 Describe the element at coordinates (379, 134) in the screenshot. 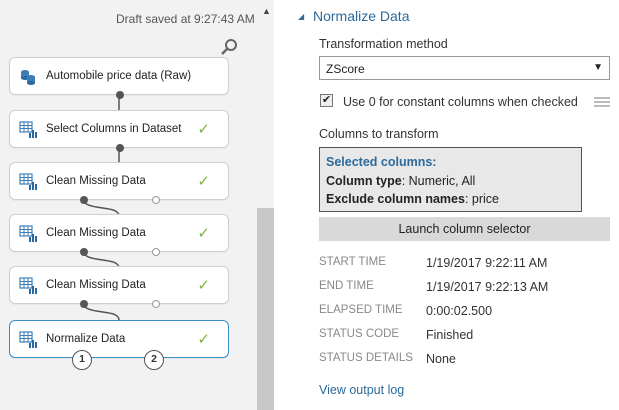

I see `columns-to-transform-label: Columns to transform` at that location.